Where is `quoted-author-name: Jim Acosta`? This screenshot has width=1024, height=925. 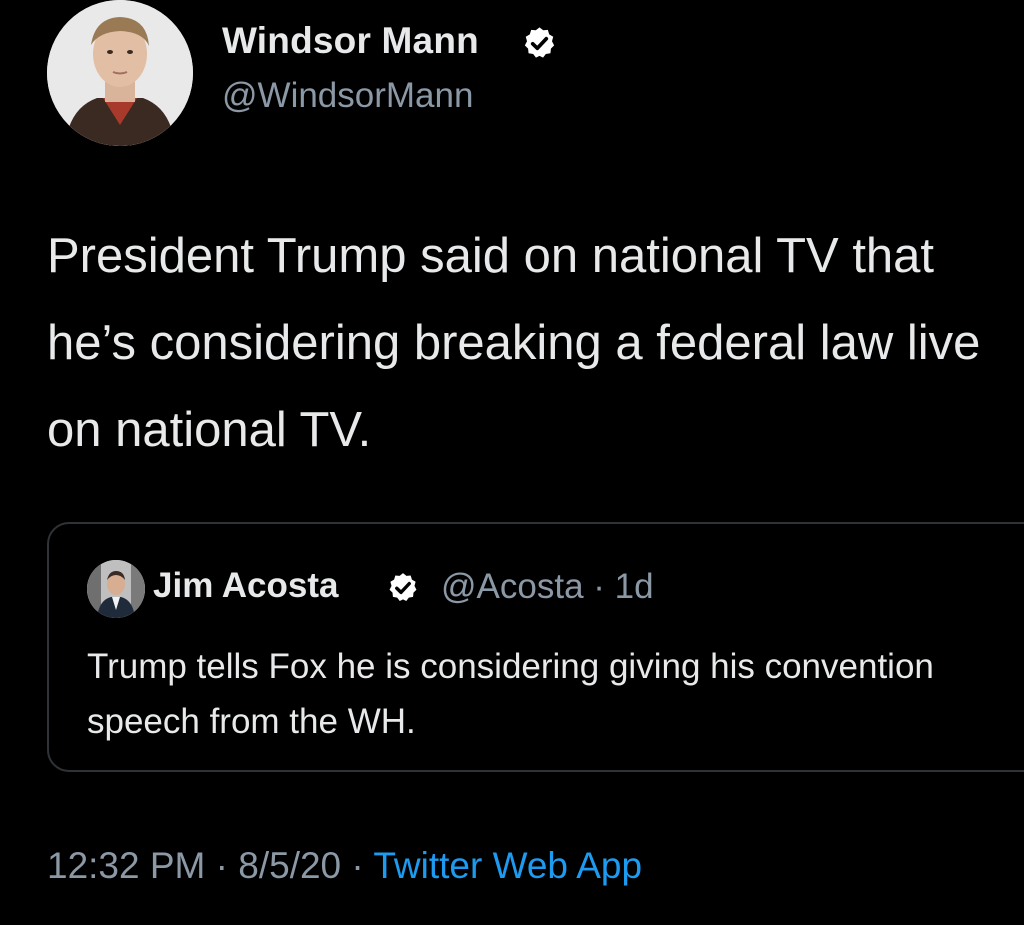
quoted-author-name: Jim Acosta is located at coordinates (245, 586).